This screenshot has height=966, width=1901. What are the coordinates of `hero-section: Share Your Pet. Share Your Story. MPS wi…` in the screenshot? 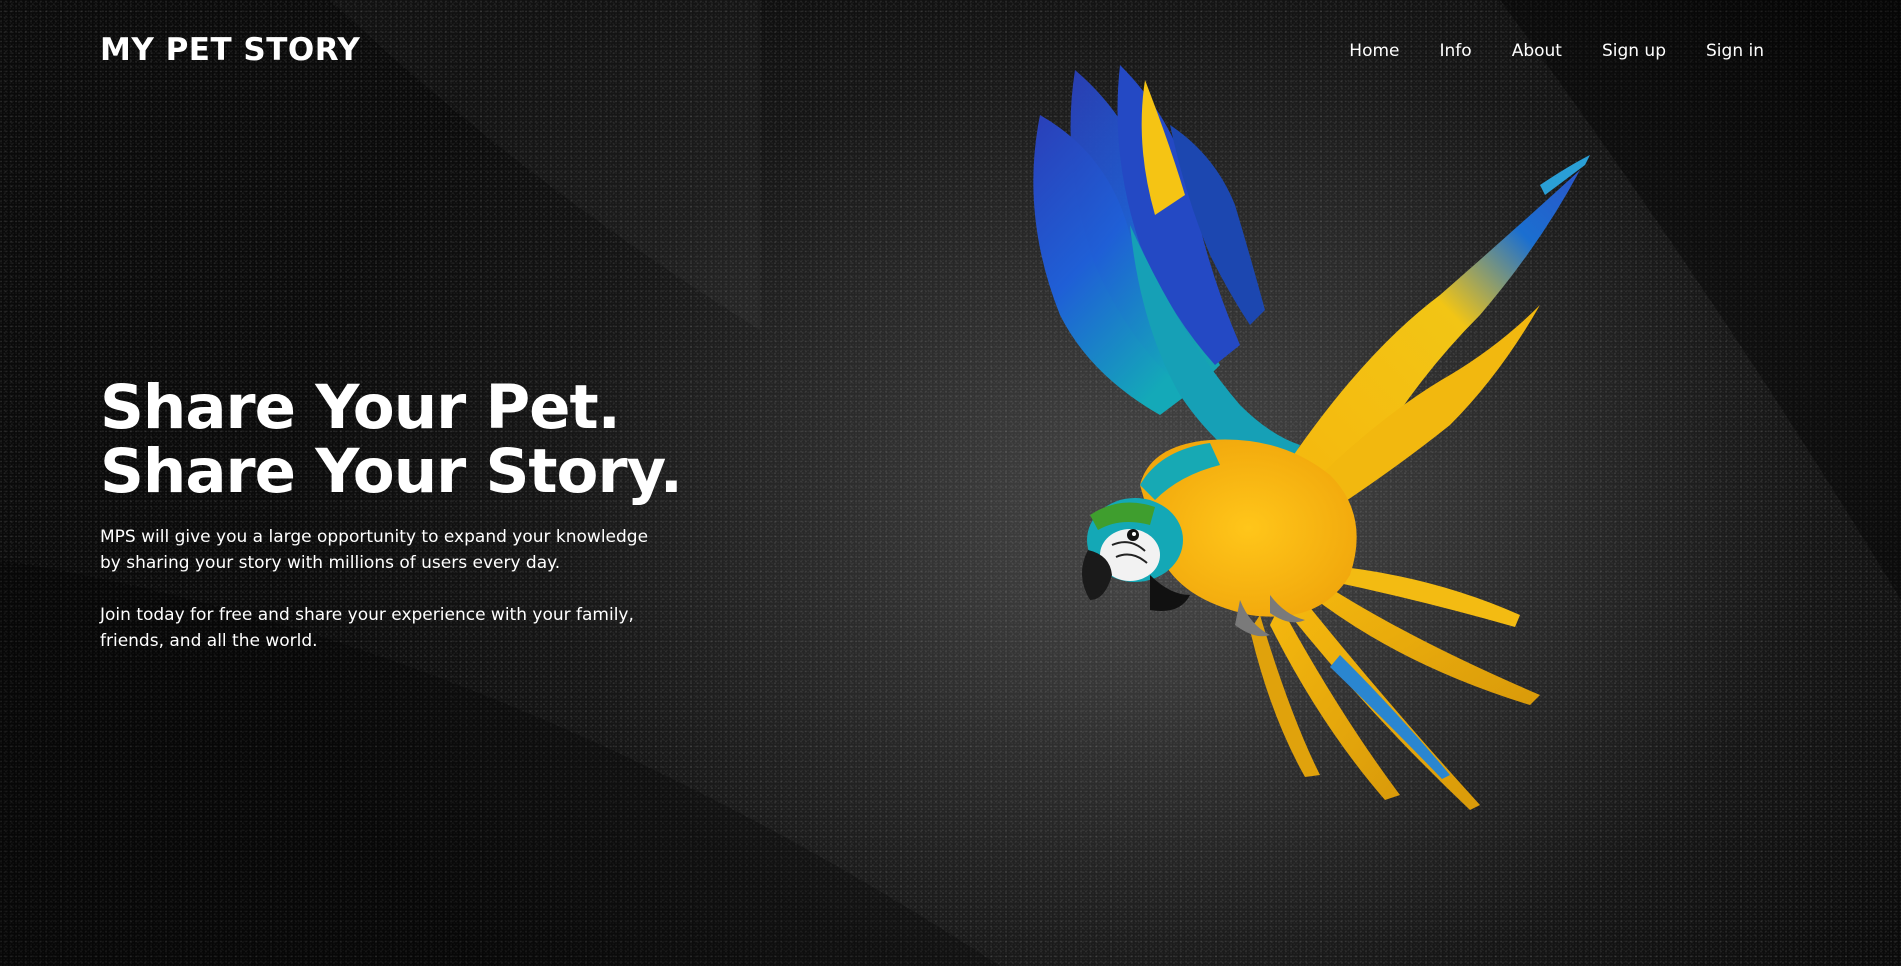 It's located at (410, 515).